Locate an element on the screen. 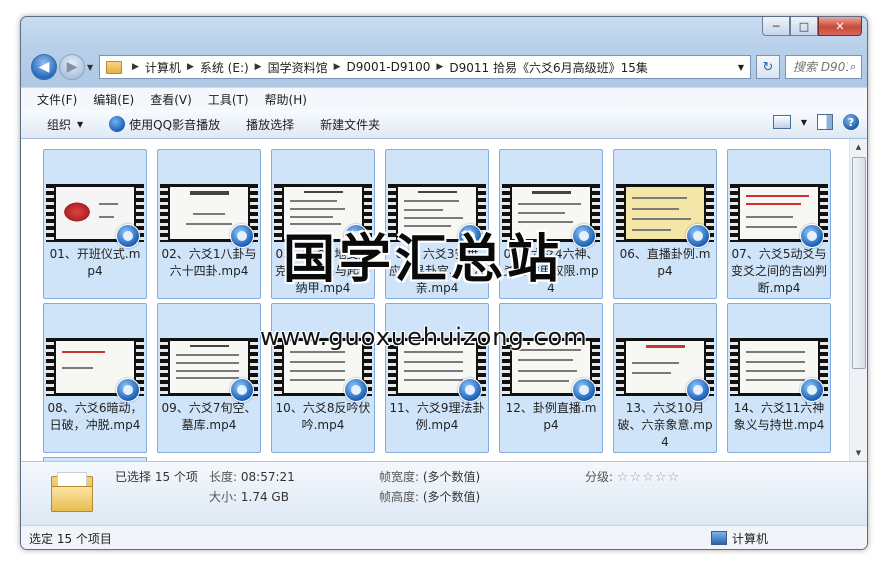 The height and width of the screenshot is (569, 887). selection-count: 已选择 15 个项 is located at coordinates (156, 477).